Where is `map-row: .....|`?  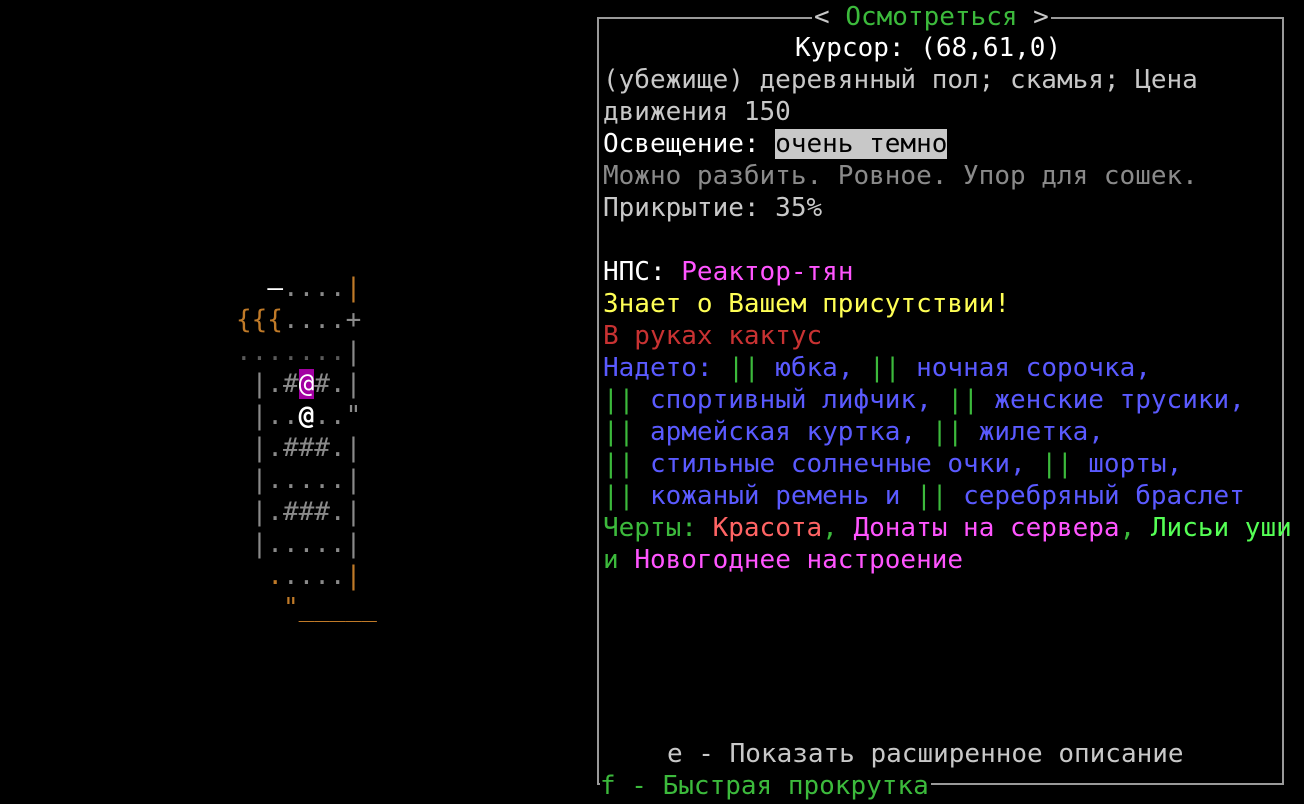 map-row: .....| is located at coordinates (298, 576).